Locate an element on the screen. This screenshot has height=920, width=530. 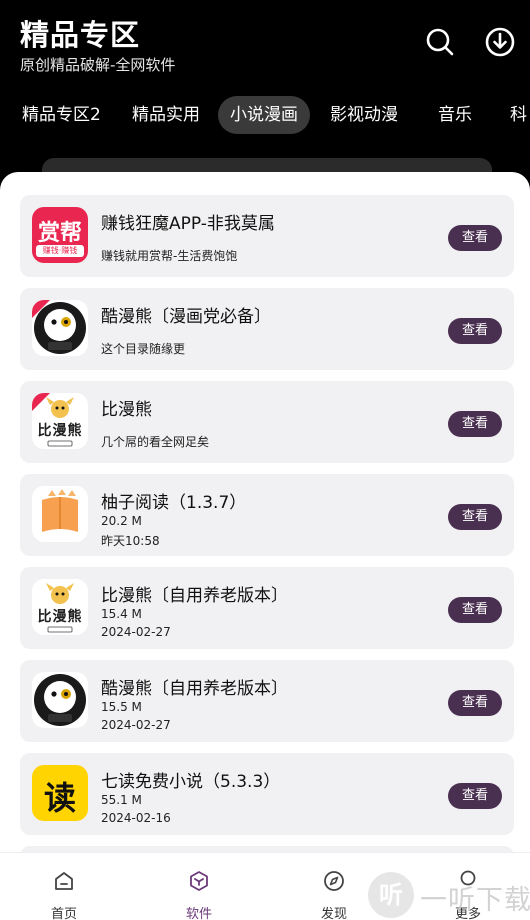
home-icon is located at coordinates (64, 881).